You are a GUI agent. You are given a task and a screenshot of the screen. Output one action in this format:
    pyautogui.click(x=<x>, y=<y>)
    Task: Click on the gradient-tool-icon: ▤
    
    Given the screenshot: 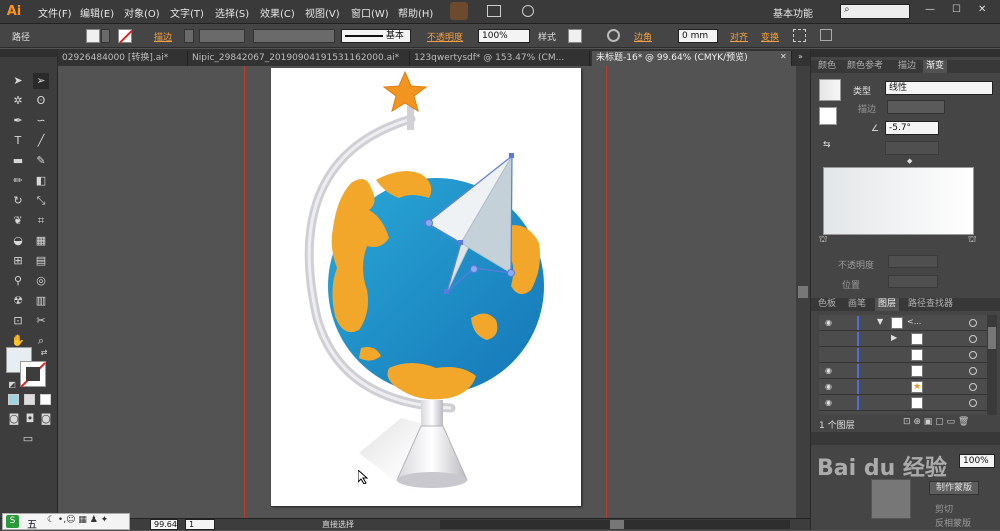 What is the action you would take?
    pyautogui.click(x=41, y=261)
    